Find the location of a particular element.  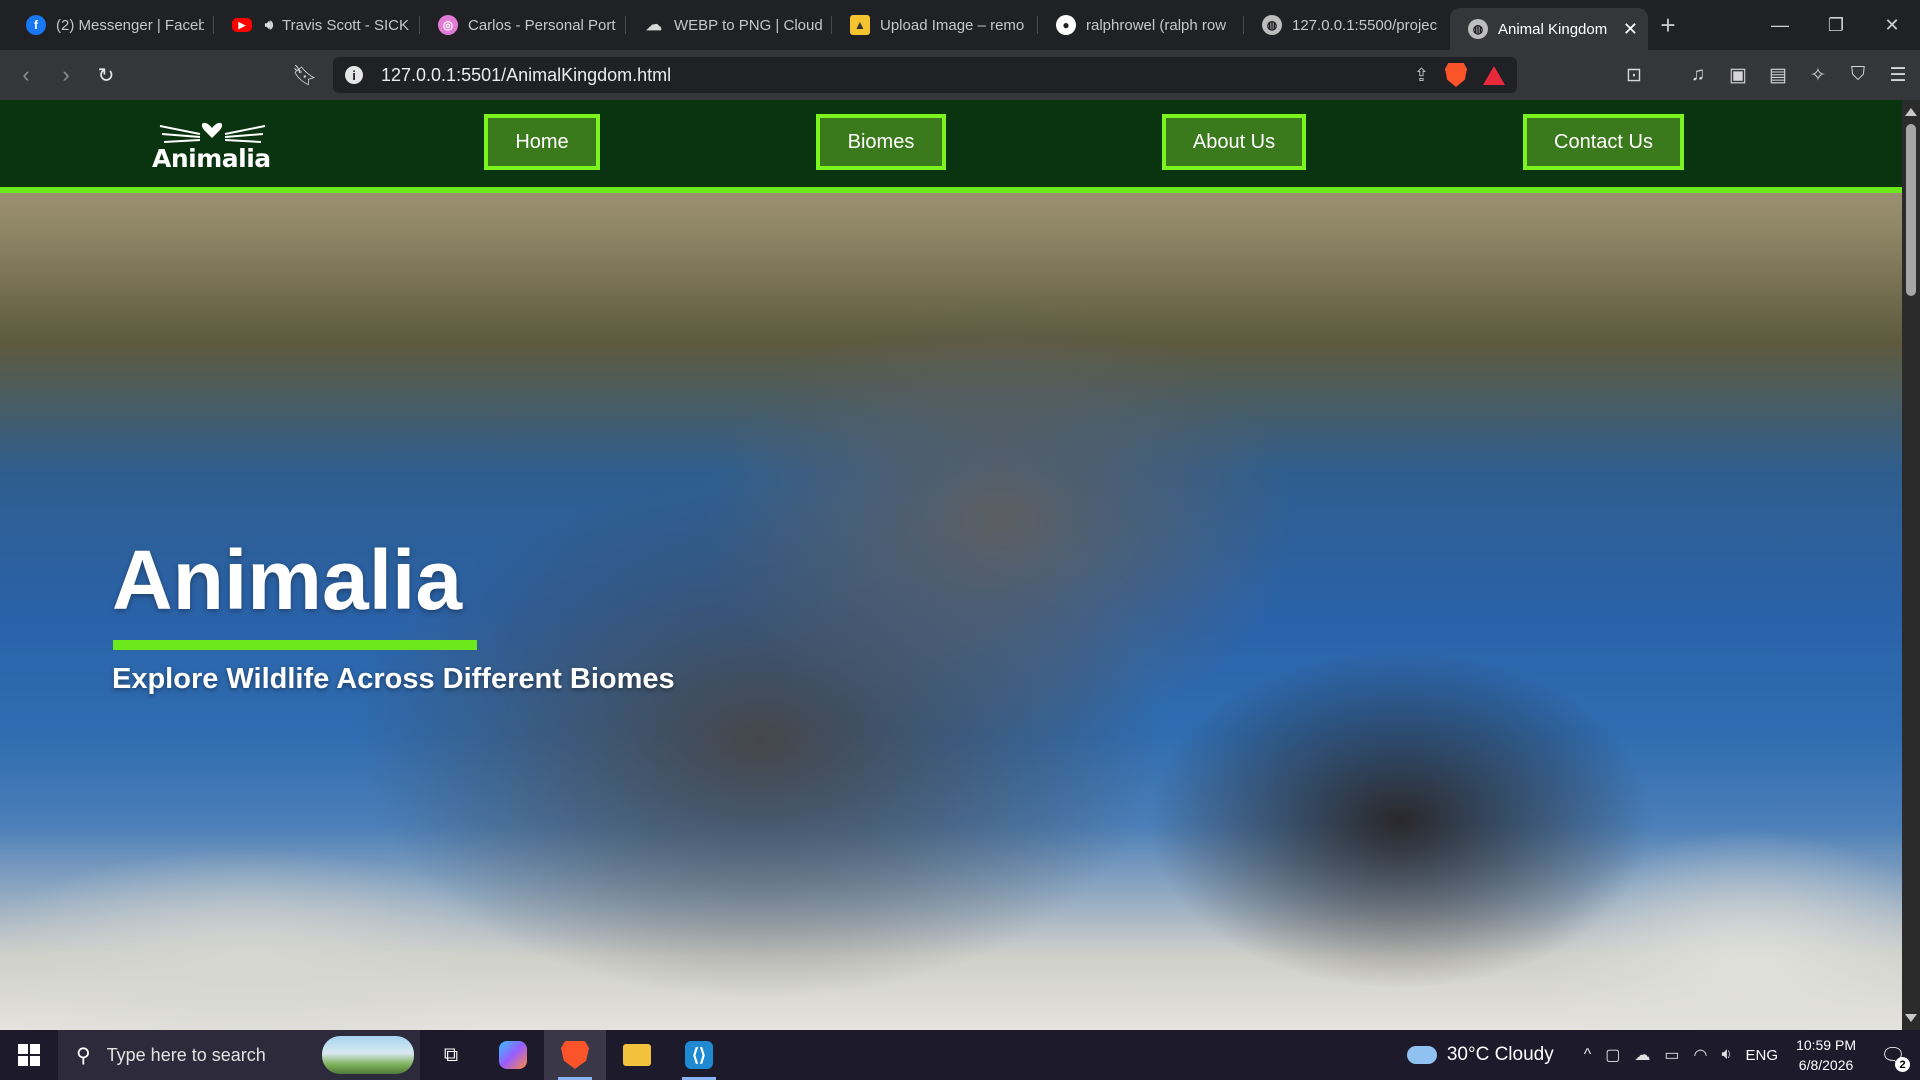

nav-biomes-button: Biomes is located at coordinates (881, 142).